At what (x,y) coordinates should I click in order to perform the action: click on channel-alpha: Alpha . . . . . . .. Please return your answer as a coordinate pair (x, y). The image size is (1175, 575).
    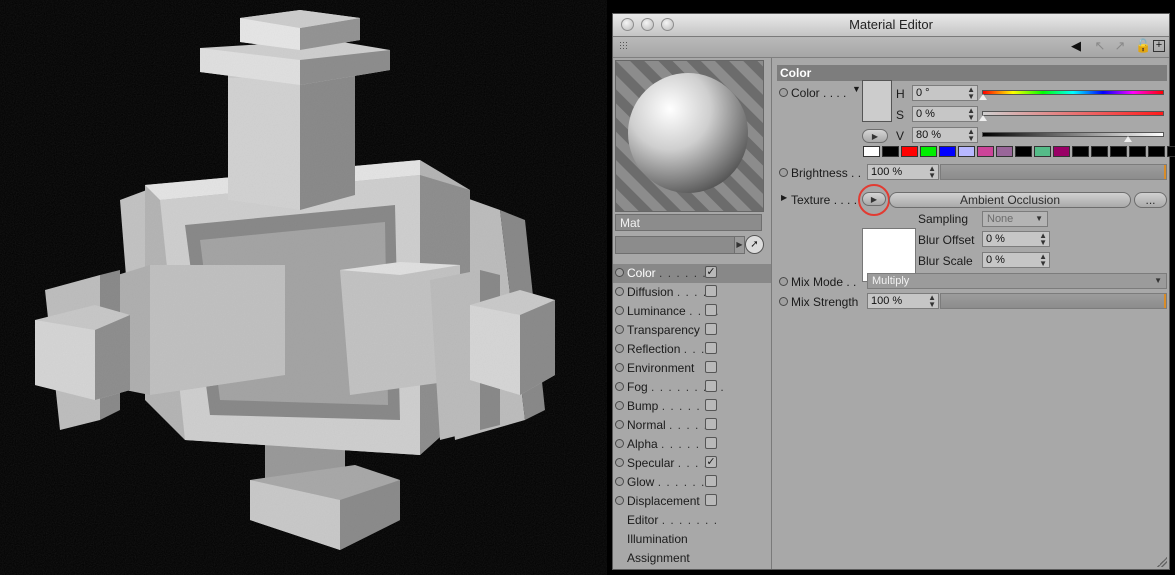
    Looking at the image, I should click on (692, 444).